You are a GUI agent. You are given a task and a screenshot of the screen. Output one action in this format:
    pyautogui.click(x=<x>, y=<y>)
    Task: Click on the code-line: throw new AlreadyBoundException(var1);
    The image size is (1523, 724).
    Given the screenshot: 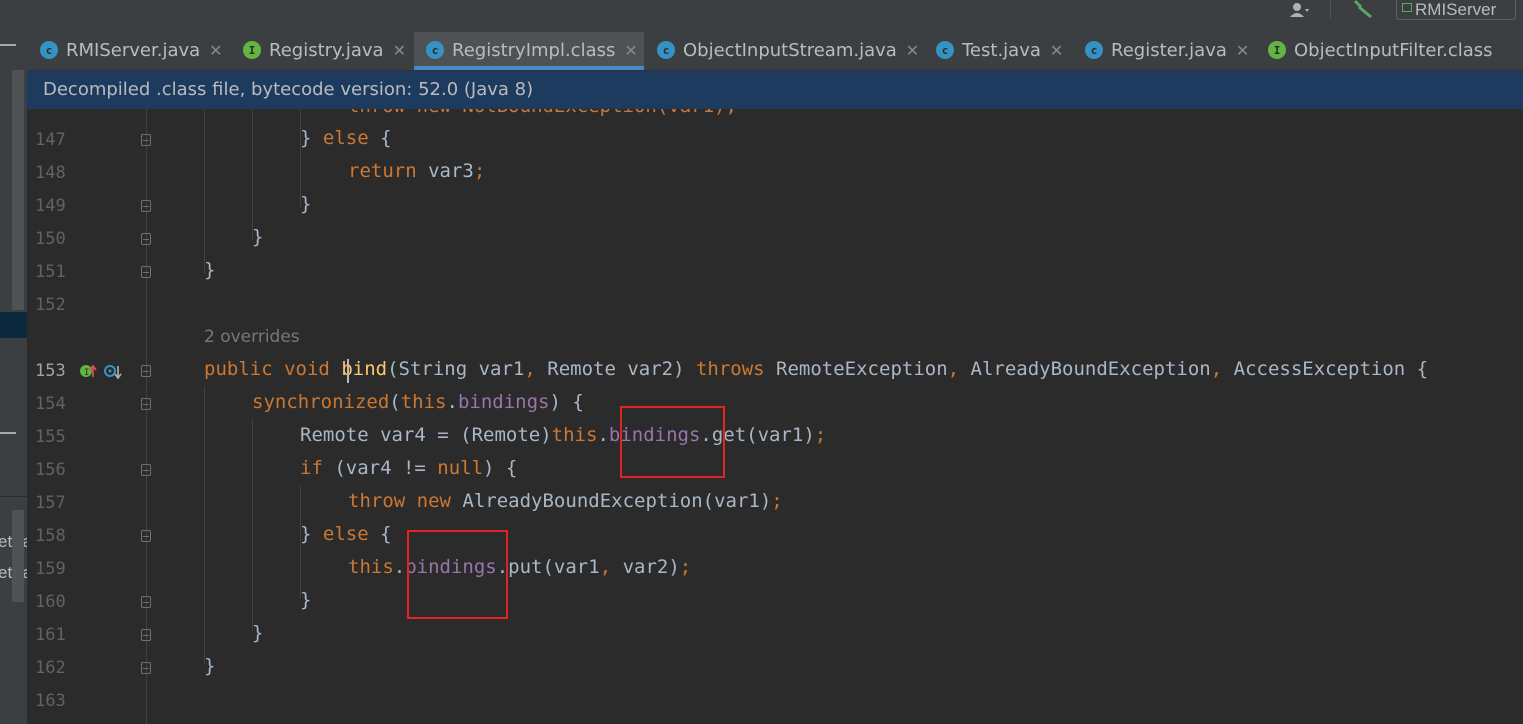 What is the action you would take?
    pyautogui.click(x=565, y=501)
    